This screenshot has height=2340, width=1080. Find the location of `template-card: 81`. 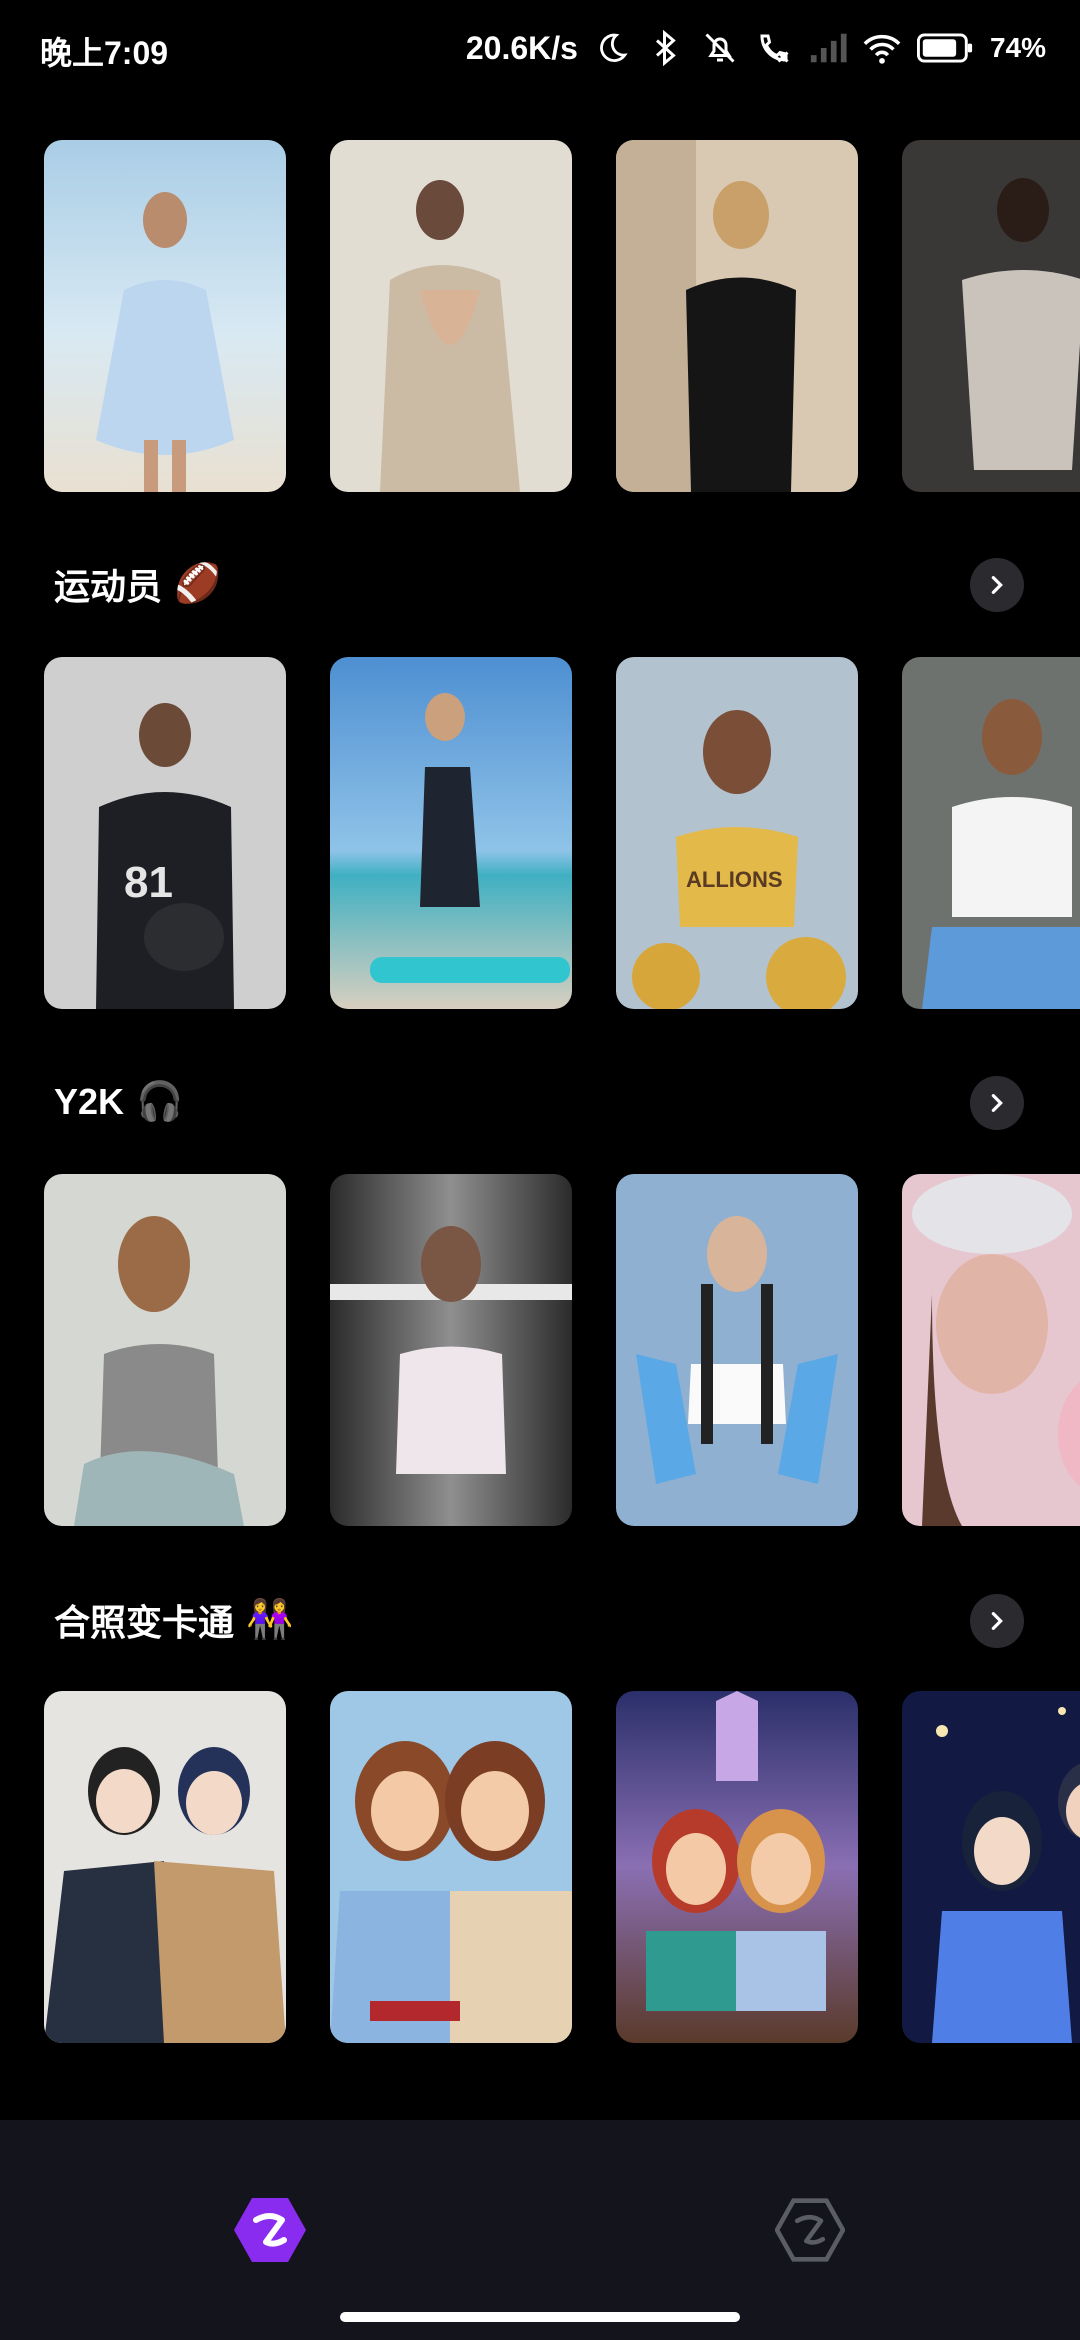

template-card: 81 is located at coordinates (165, 833).